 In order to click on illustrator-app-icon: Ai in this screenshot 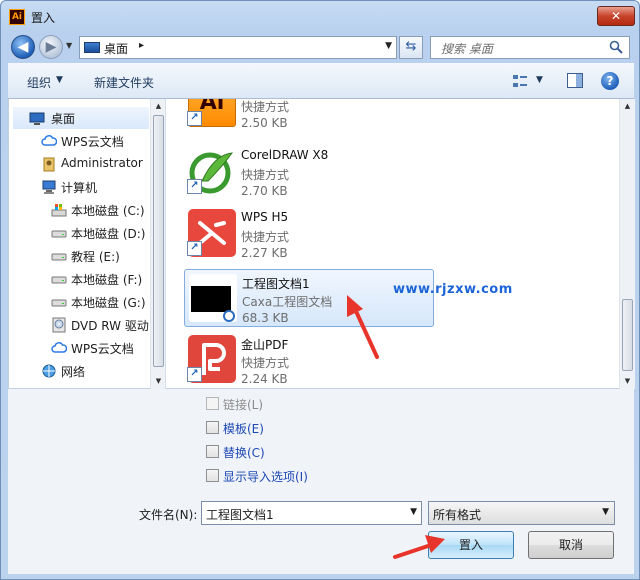, I will do `click(17, 17)`.